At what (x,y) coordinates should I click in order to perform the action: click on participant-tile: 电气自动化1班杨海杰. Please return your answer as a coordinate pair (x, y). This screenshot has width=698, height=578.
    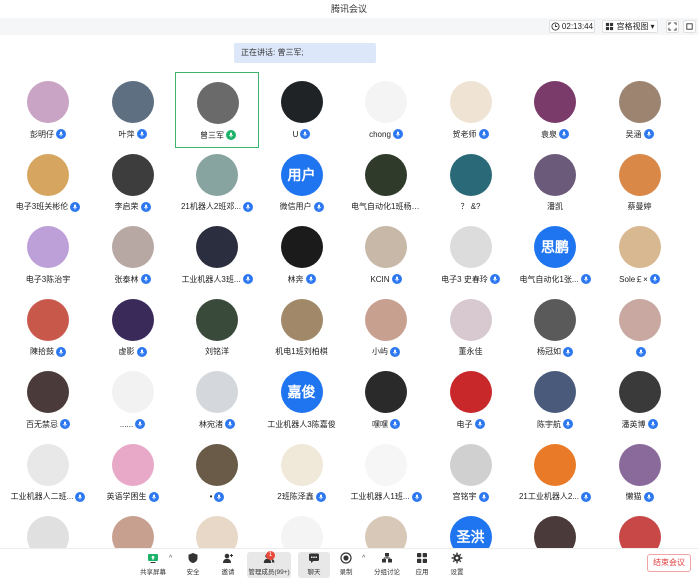
    Looking at the image, I should click on (386, 183).